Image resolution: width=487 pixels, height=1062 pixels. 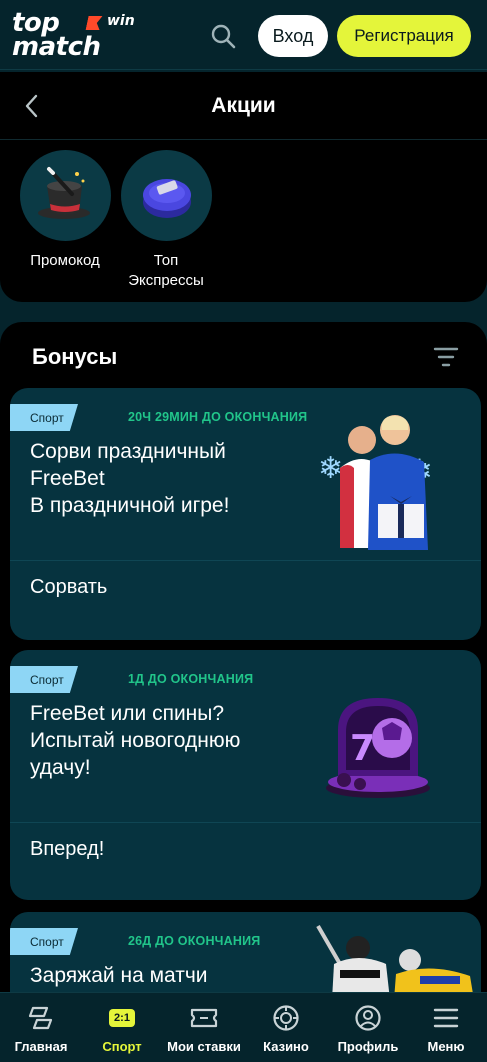 I want to click on players-gift-image: ❄ ❄, so click(x=375, y=482).